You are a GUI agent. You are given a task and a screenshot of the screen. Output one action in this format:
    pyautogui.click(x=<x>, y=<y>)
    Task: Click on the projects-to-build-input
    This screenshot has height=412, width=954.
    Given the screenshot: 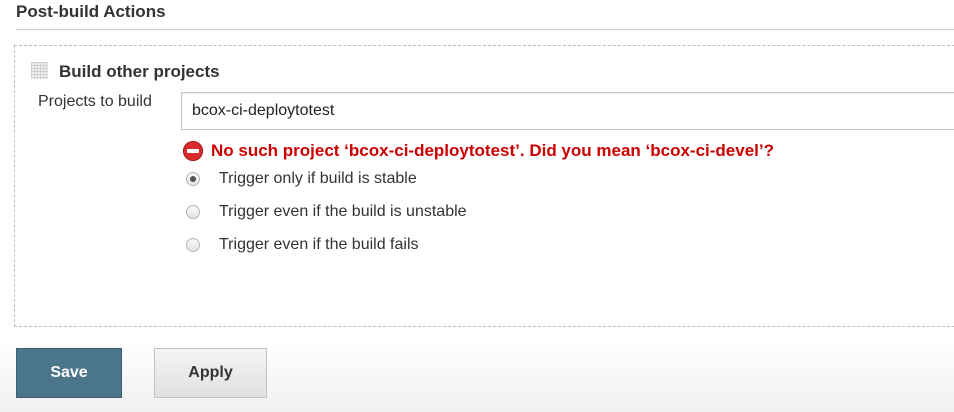 What is the action you would take?
    pyautogui.click(x=567, y=111)
    